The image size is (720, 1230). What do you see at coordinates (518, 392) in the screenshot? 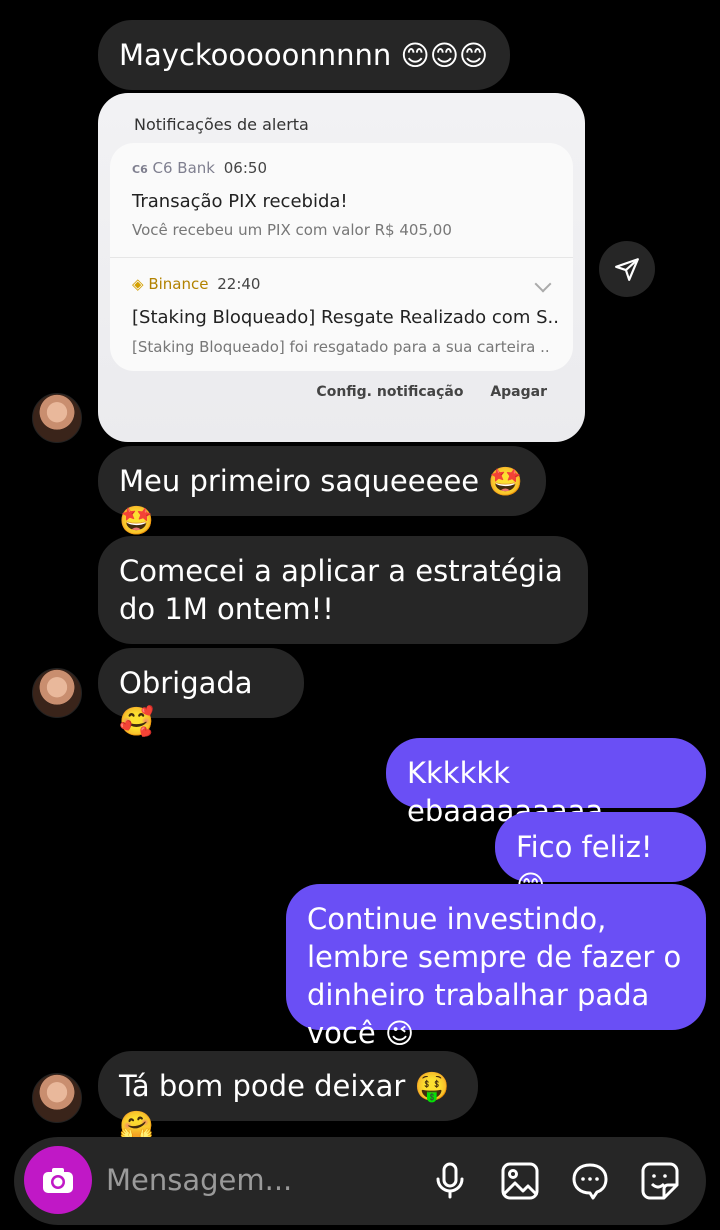
I see `clear-label: Apagar` at bounding box center [518, 392].